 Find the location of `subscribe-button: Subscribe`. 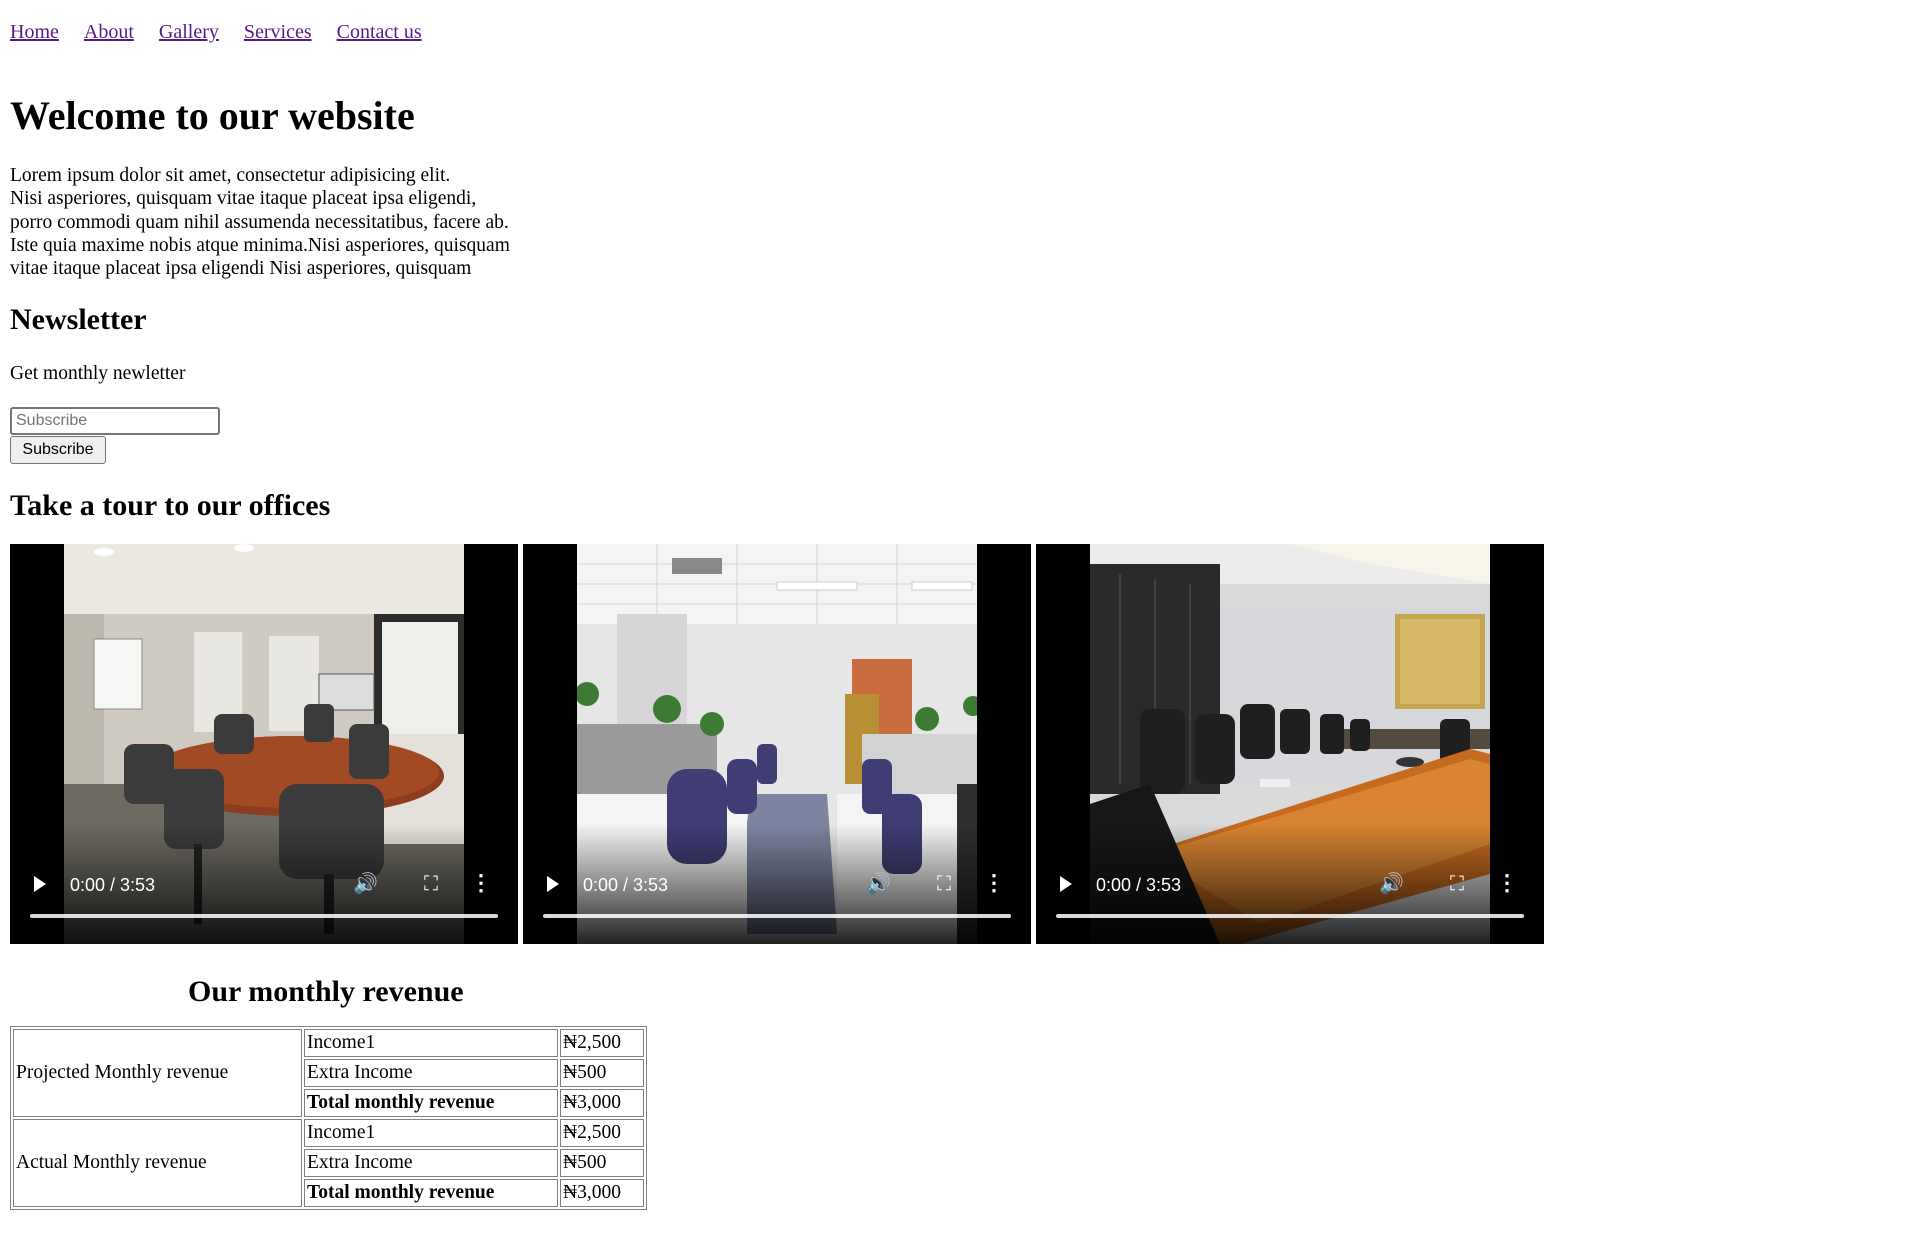

subscribe-button: Subscribe is located at coordinates (58, 450).